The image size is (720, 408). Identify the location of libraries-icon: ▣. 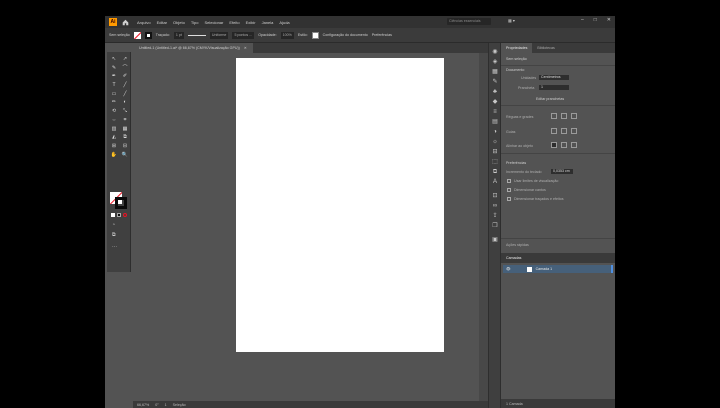
(495, 240).